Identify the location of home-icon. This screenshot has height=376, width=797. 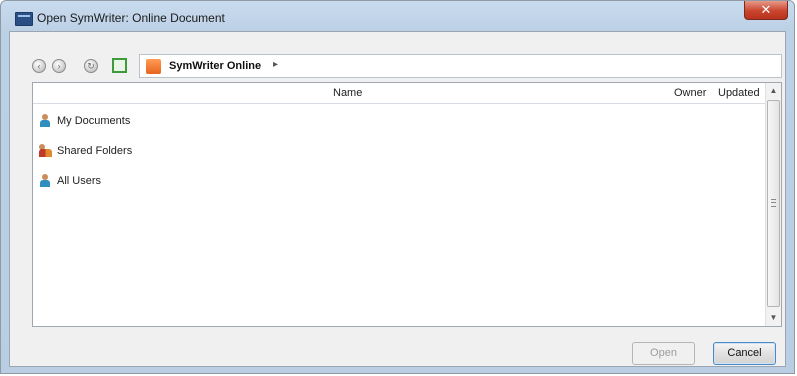
(119, 65).